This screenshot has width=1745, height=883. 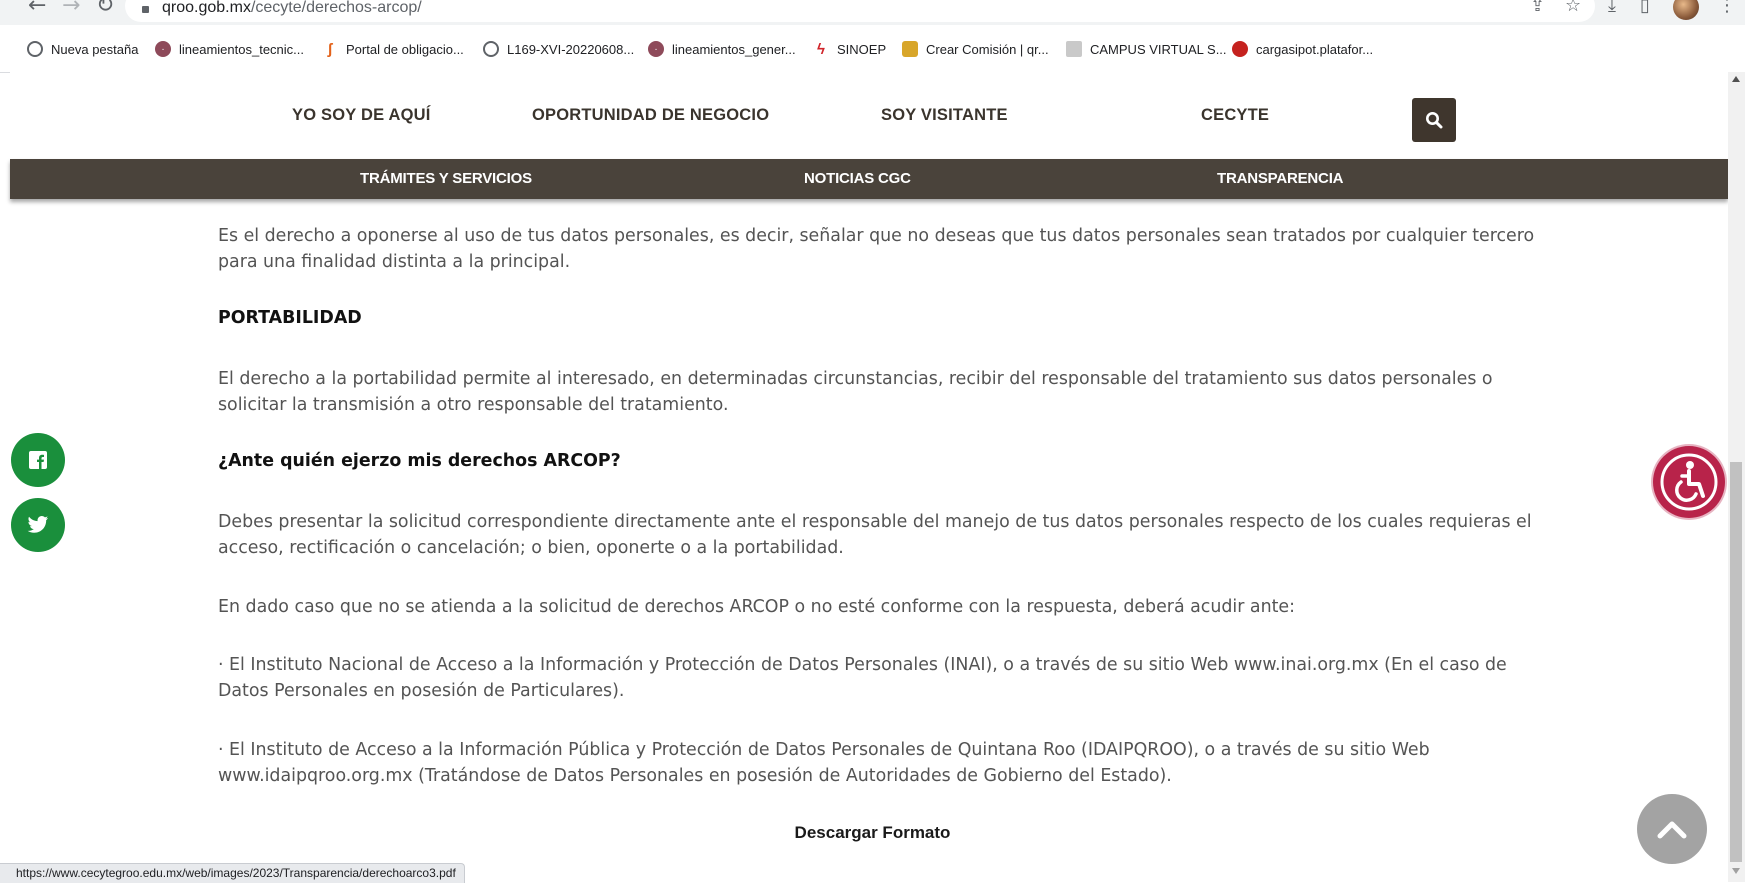 I want to click on accessibility-button, so click(x=1689, y=482).